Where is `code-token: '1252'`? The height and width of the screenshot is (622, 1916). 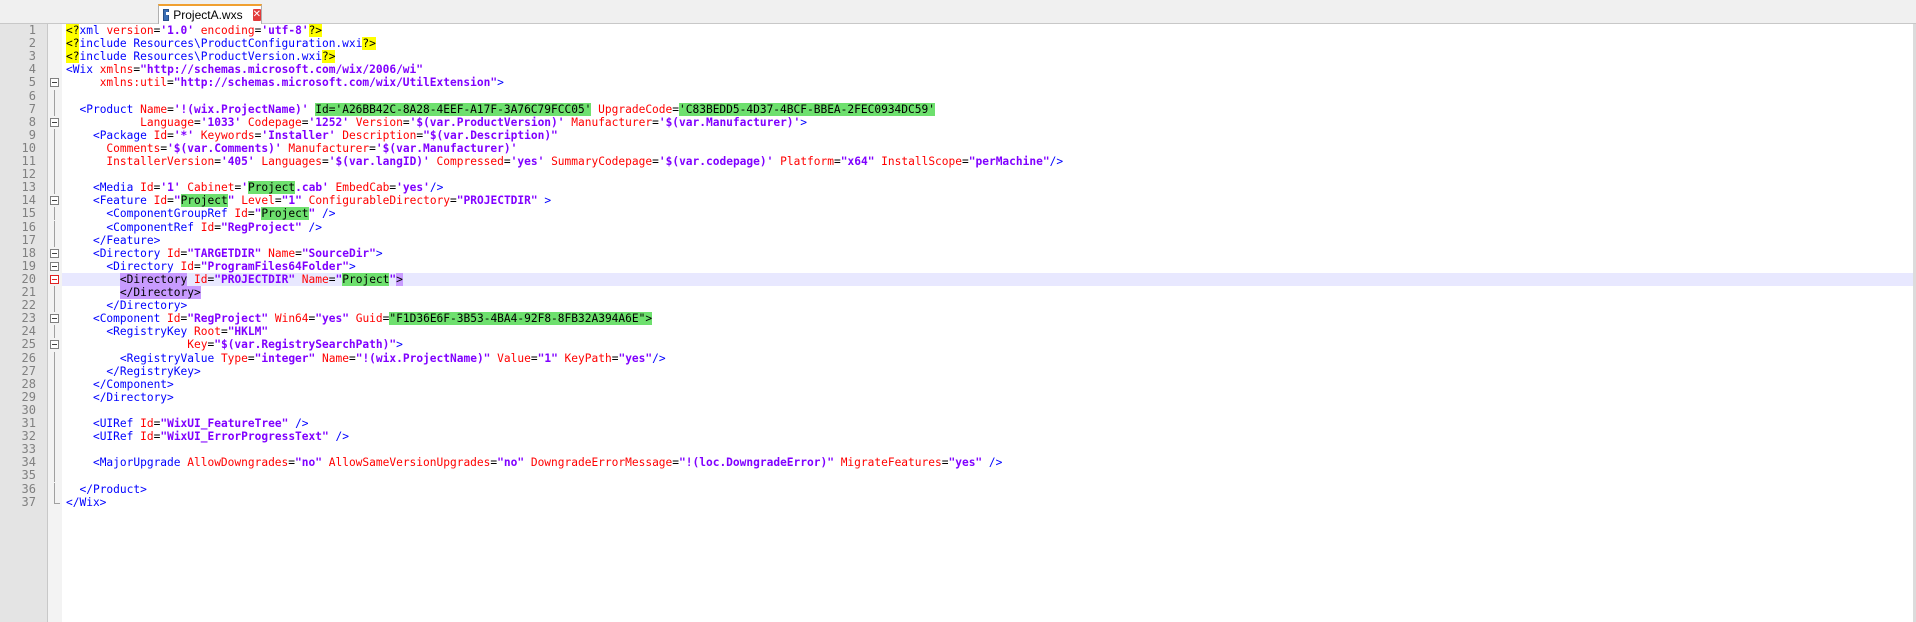 code-token: '1252' is located at coordinates (332, 122).